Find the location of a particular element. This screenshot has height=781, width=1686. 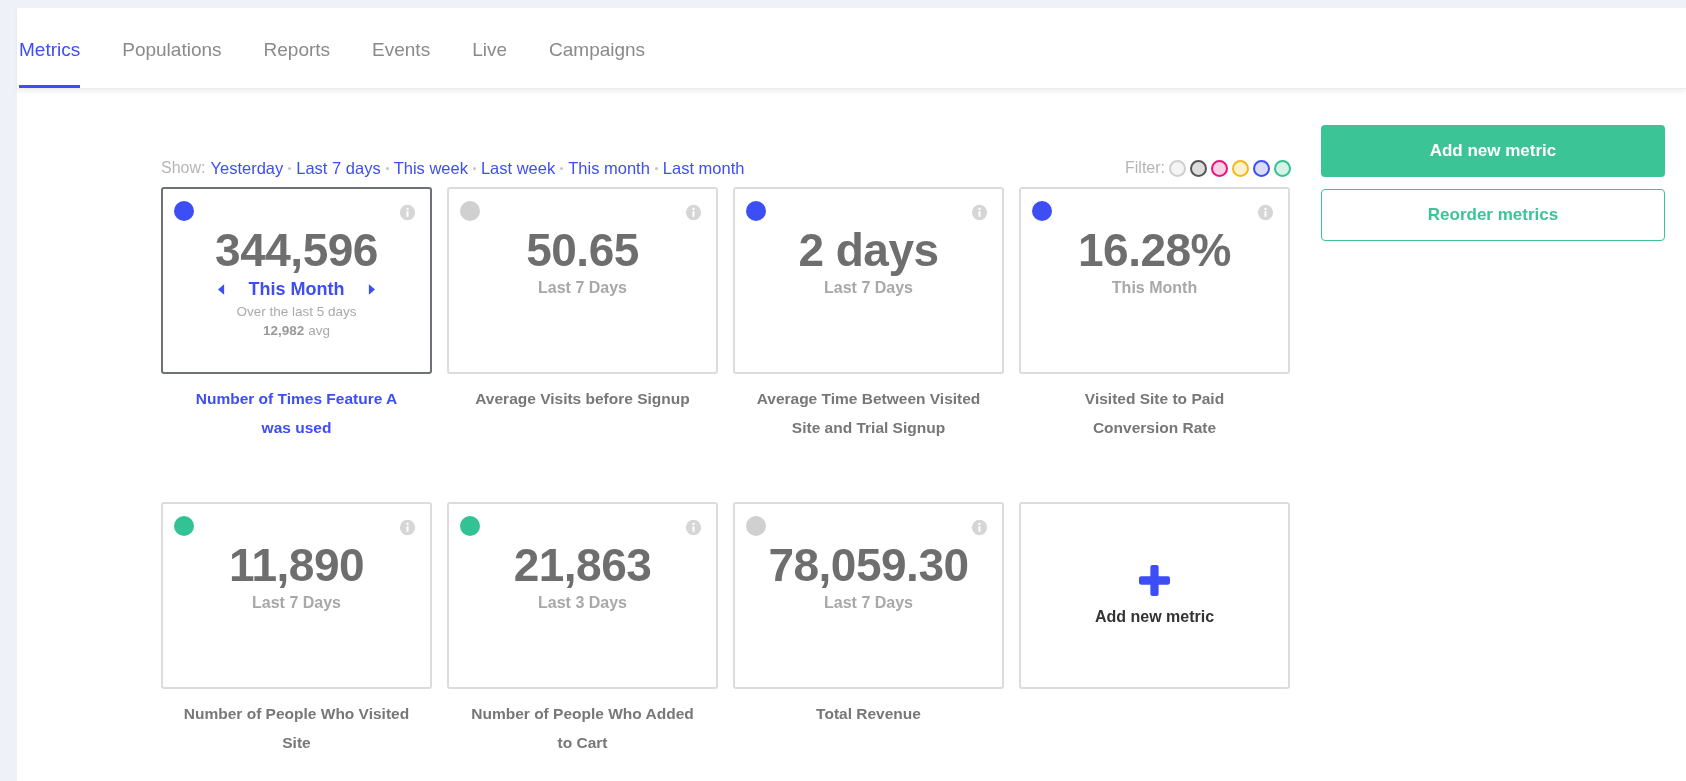

metric-title: Total Revenue is located at coordinates (868, 714).